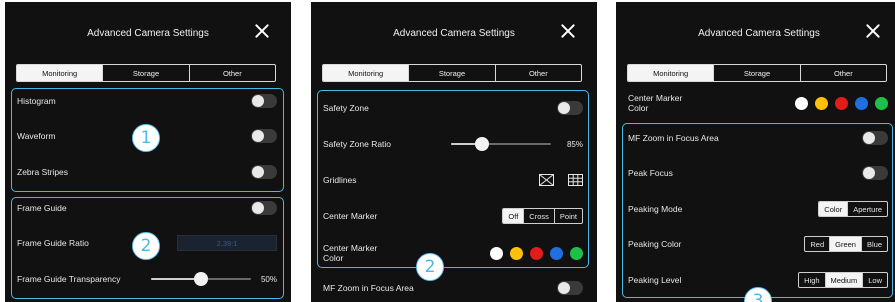 This screenshot has width=895, height=302. What do you see at coordinates (453, 108) in the screenshot?
I see `row-safety-zone: Safety Zone` at bounding box center [453, 108].